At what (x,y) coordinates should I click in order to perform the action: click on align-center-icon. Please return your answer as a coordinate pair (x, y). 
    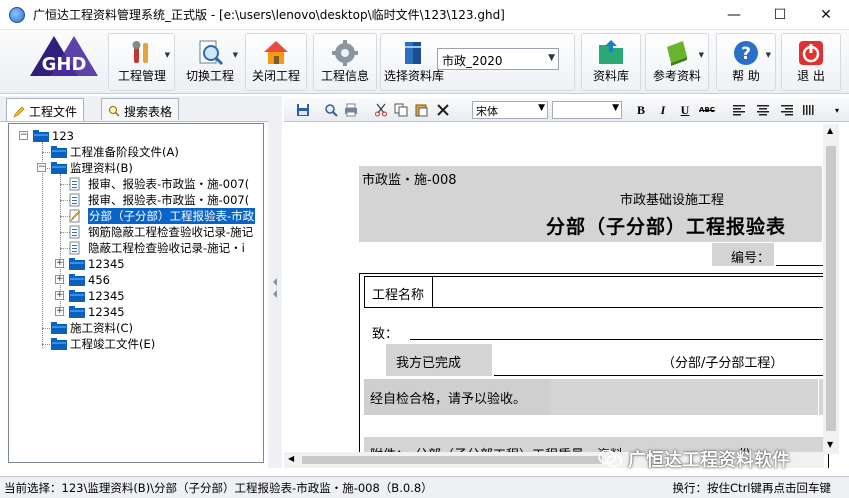
    Looking at the image, I should click on (763, 110).